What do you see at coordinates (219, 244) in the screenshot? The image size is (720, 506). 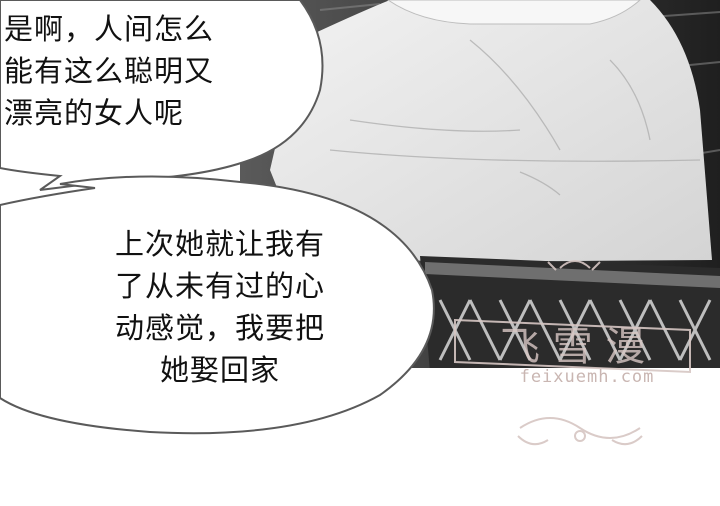 I see `speech-line: 上次她就让我有` at bounding box center [219, 244].